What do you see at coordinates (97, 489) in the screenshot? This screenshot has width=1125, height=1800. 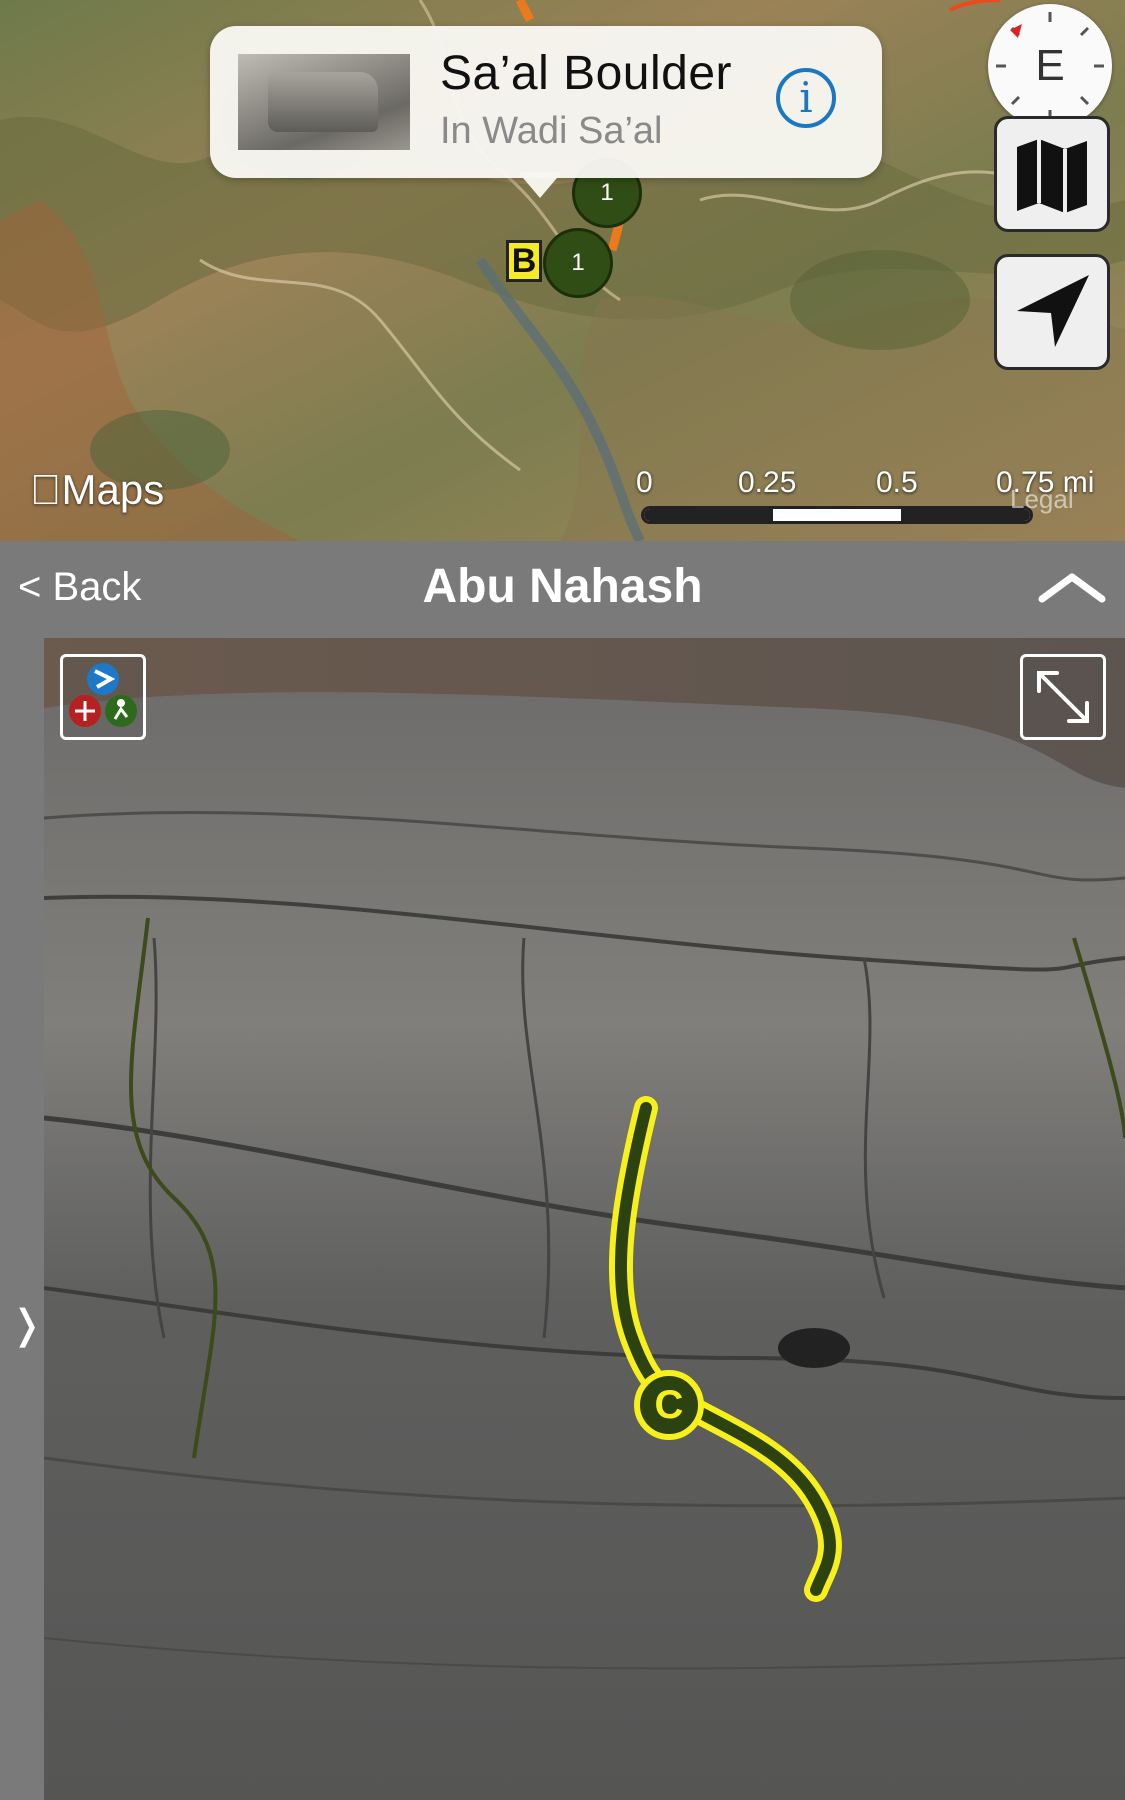 I see `apple-maps-attribution: Maps` at bounding box center [97, 489].